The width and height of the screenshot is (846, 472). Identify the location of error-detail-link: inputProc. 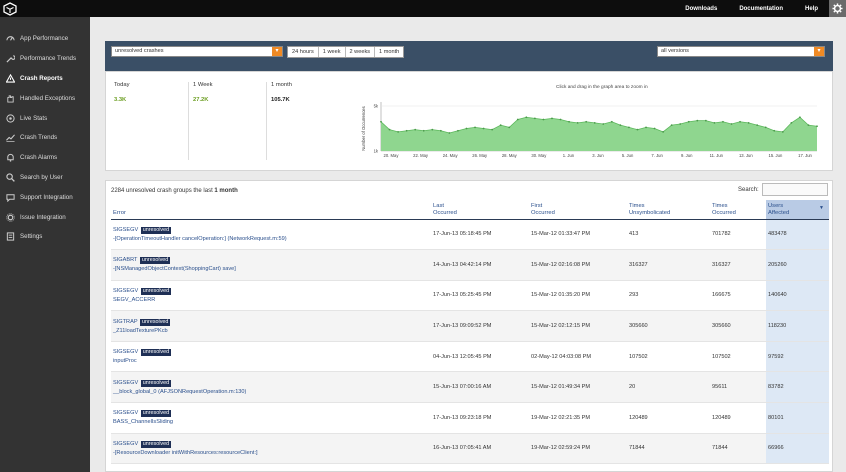
(271, 361).